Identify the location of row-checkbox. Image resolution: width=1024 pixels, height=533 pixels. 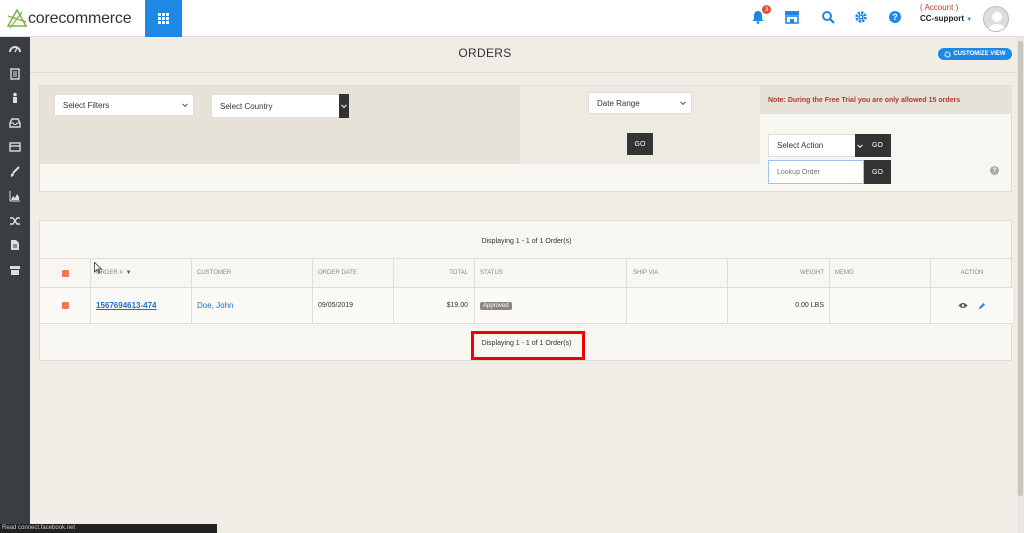
(65, 305).